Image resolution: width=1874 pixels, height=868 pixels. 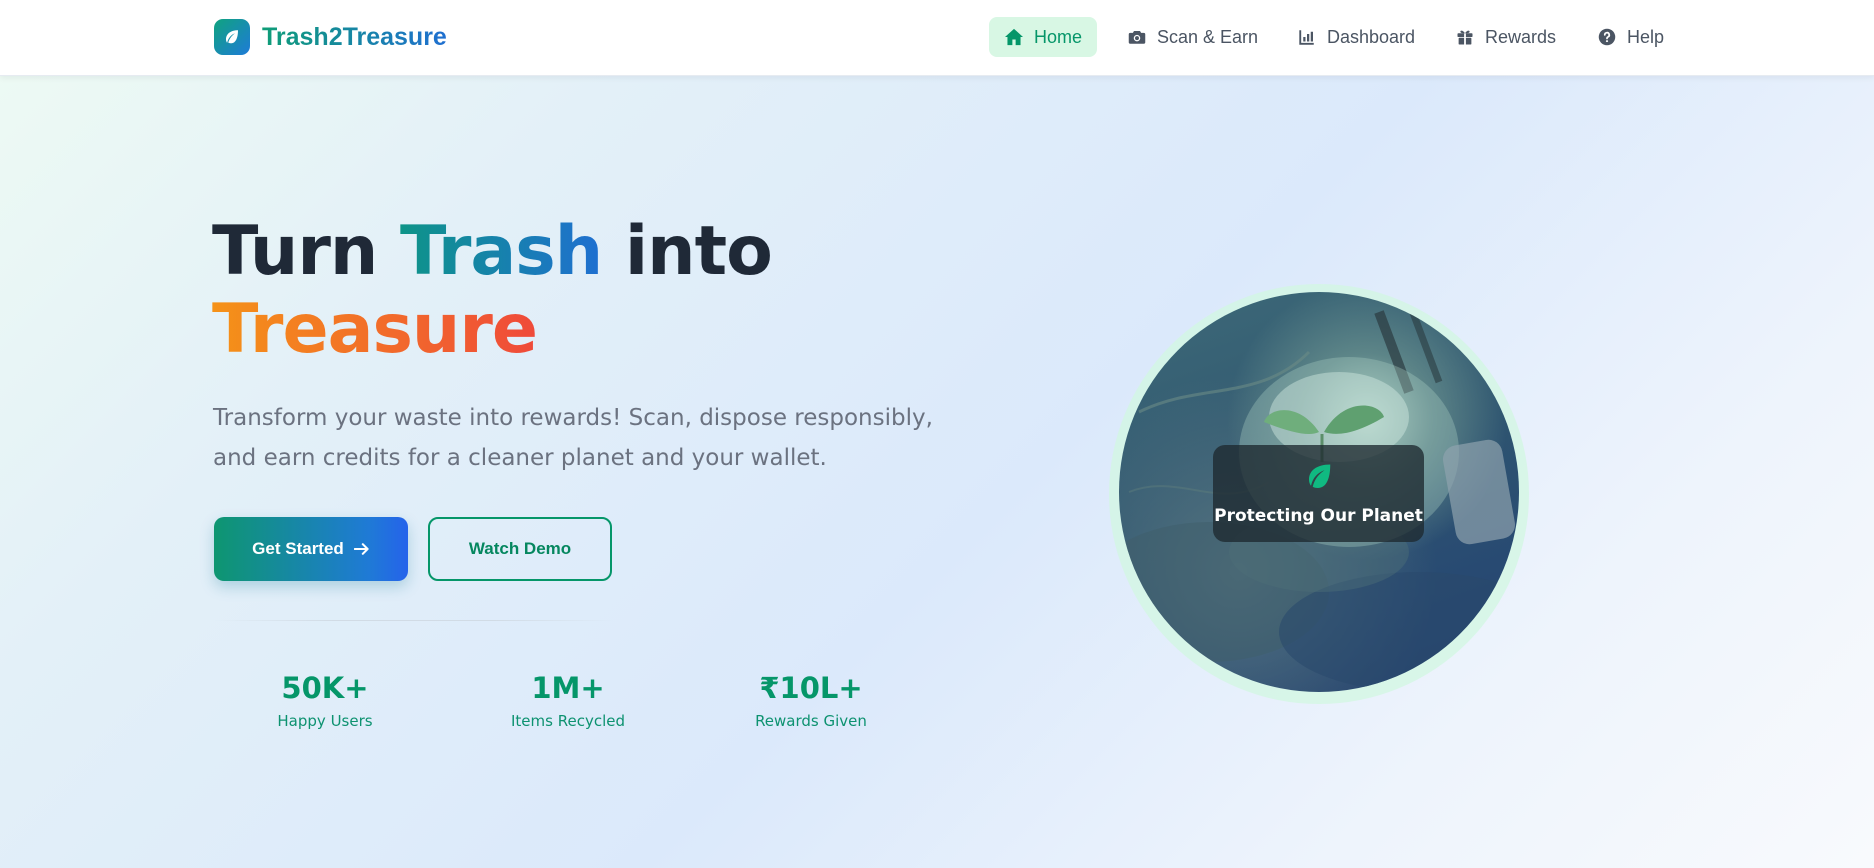 I want to click on nav-rewards-label: Rewards, so click(x=1521, y=36).